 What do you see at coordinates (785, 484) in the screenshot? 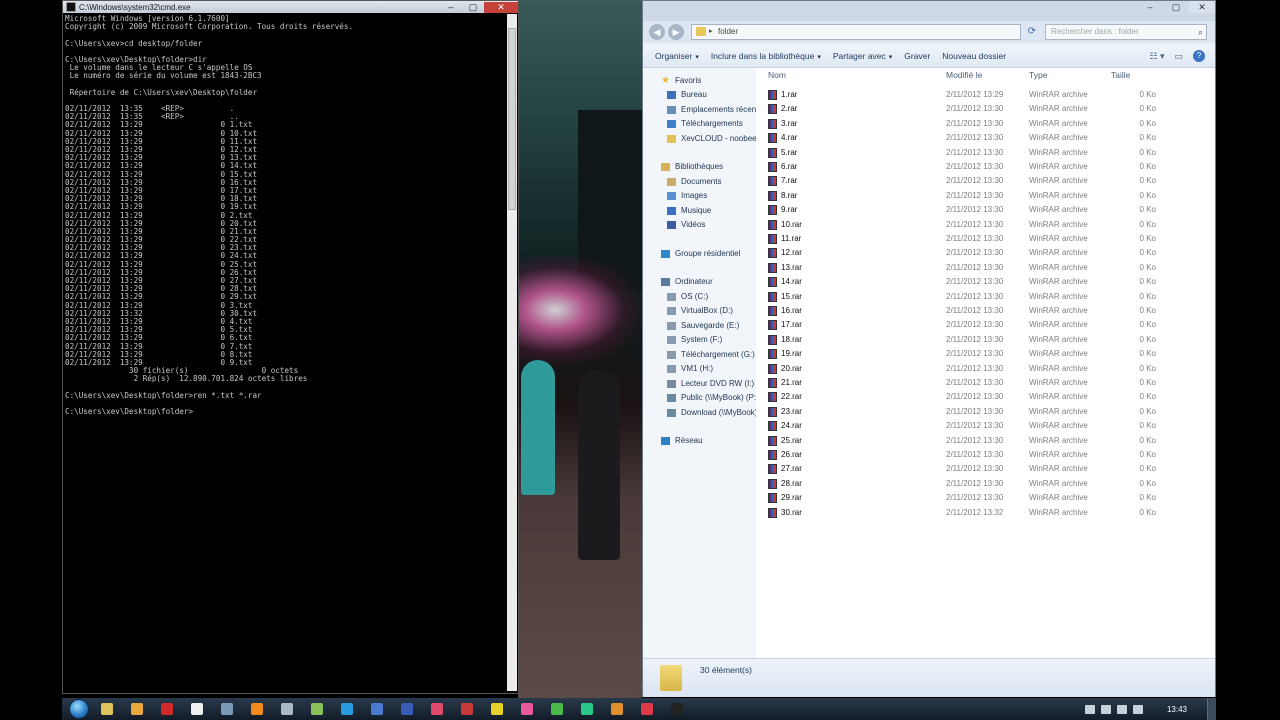
I see `file-name-cell: 28.rar` at bounding box center [785, 484].